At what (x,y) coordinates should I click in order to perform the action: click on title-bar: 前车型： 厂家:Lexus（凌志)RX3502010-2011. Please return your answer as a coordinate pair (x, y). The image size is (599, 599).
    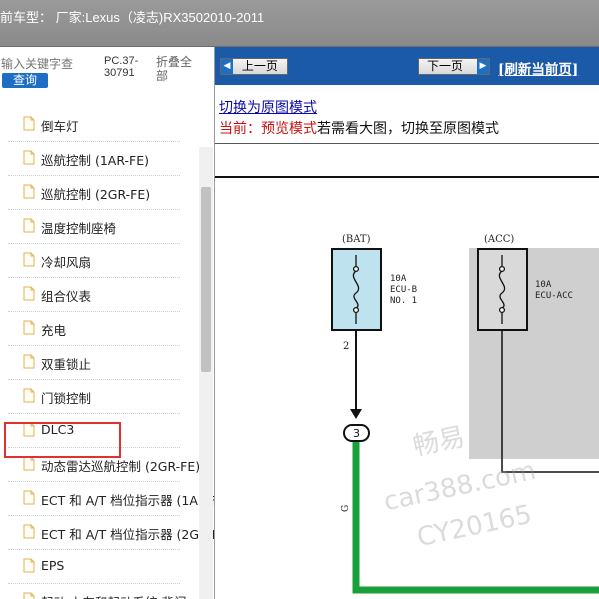
    Looking at the image, I should click on (299, 23).